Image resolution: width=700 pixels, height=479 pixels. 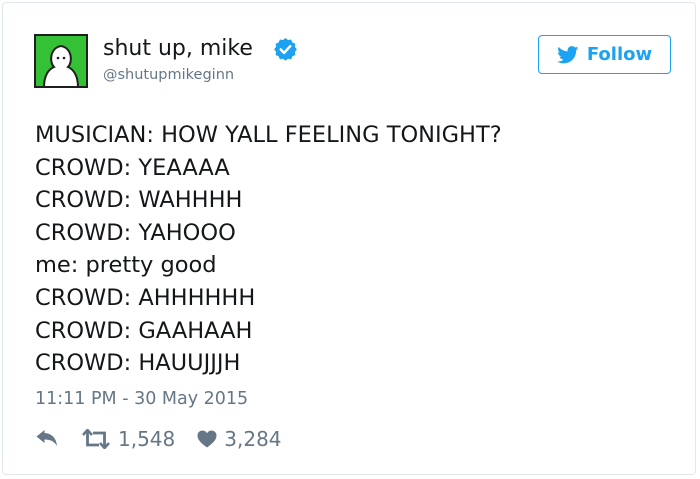 What do you see at coordinates (145, 297) in the screenshot?
I see `tweet-line: CROWD: AHHHHHH` at bounding box center [145, 297].